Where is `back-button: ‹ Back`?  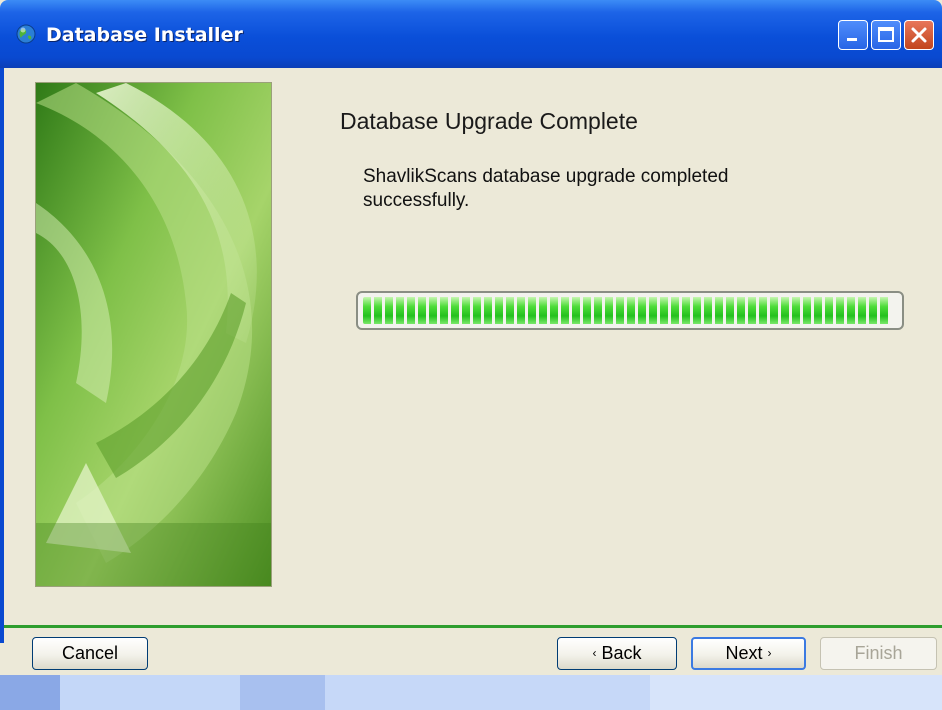
back-button: ‹ Back is located at coordinates (617, 653).